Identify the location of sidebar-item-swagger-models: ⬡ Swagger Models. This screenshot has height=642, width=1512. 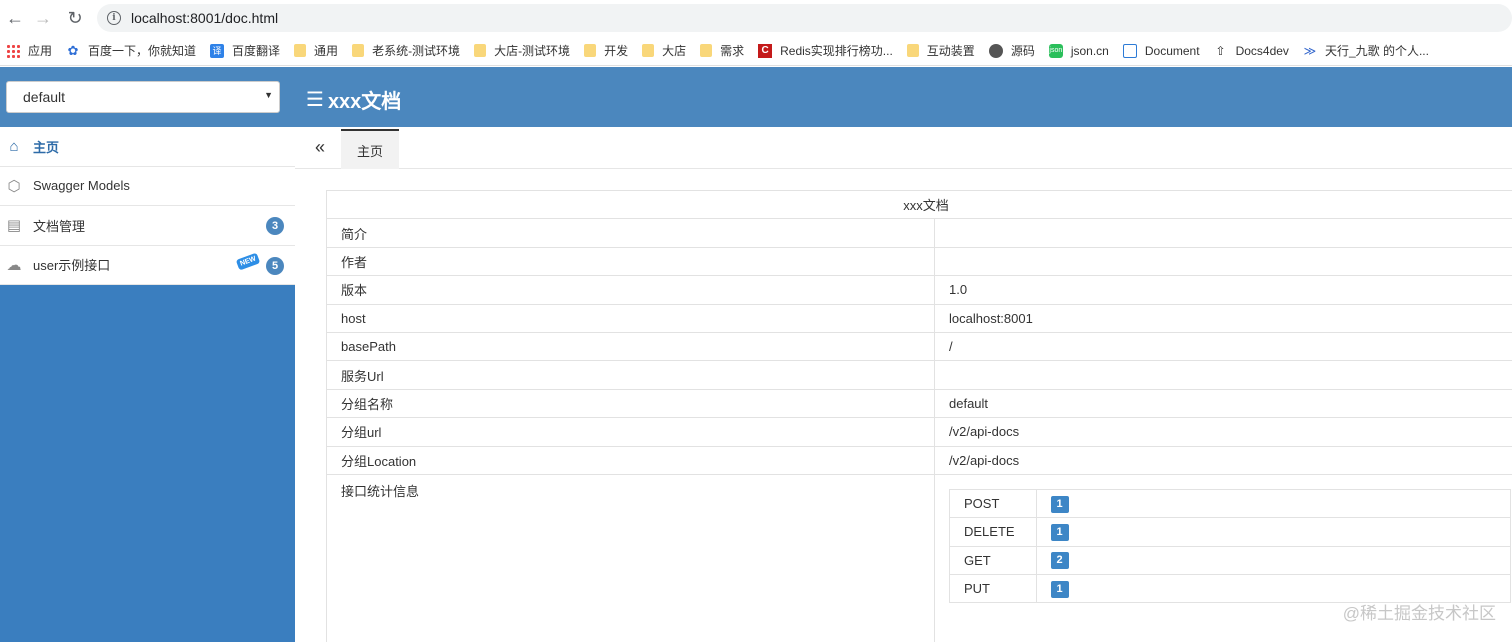
(147, 186).